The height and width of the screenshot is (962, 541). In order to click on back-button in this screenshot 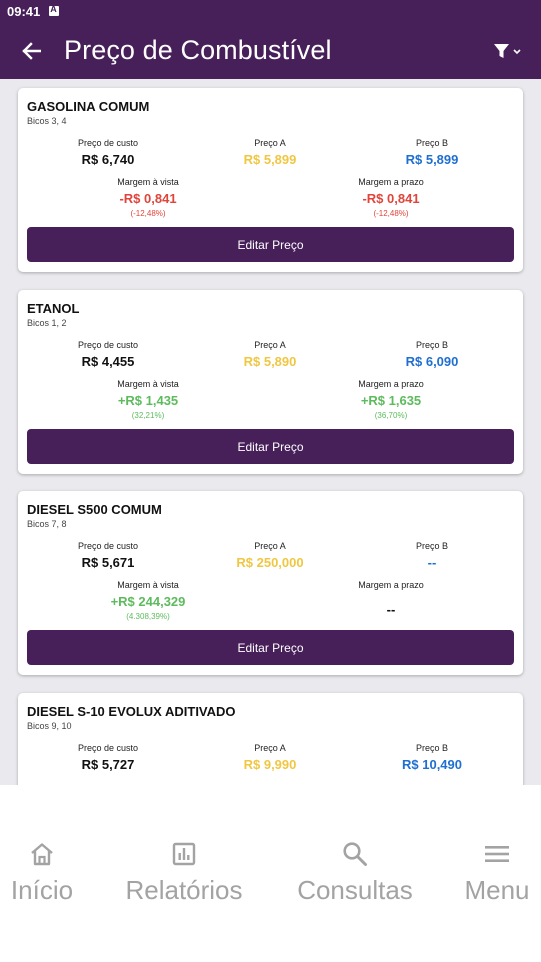, I will do `click(31, 50)`.